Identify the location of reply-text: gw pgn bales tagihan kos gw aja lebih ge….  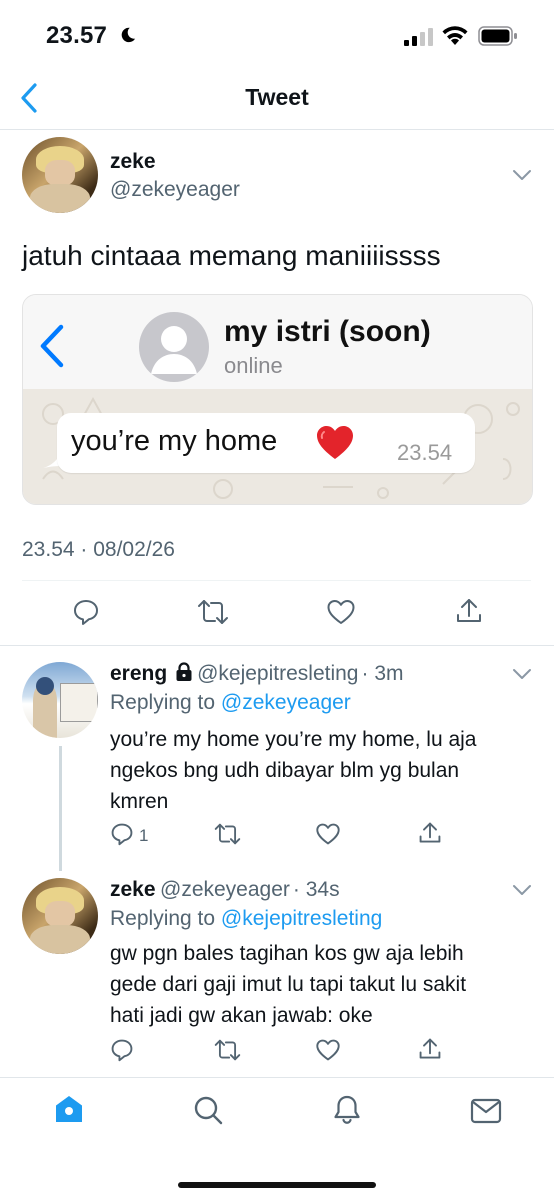
(288, 984).